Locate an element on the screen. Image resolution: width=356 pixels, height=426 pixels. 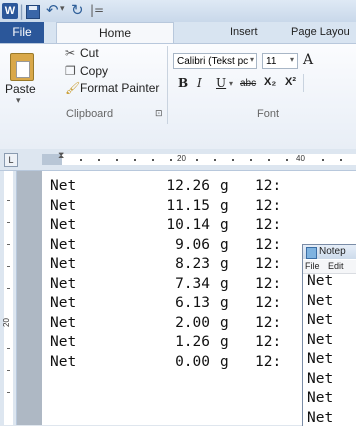
font-group-label: Font is located at coordinates (268, 114).